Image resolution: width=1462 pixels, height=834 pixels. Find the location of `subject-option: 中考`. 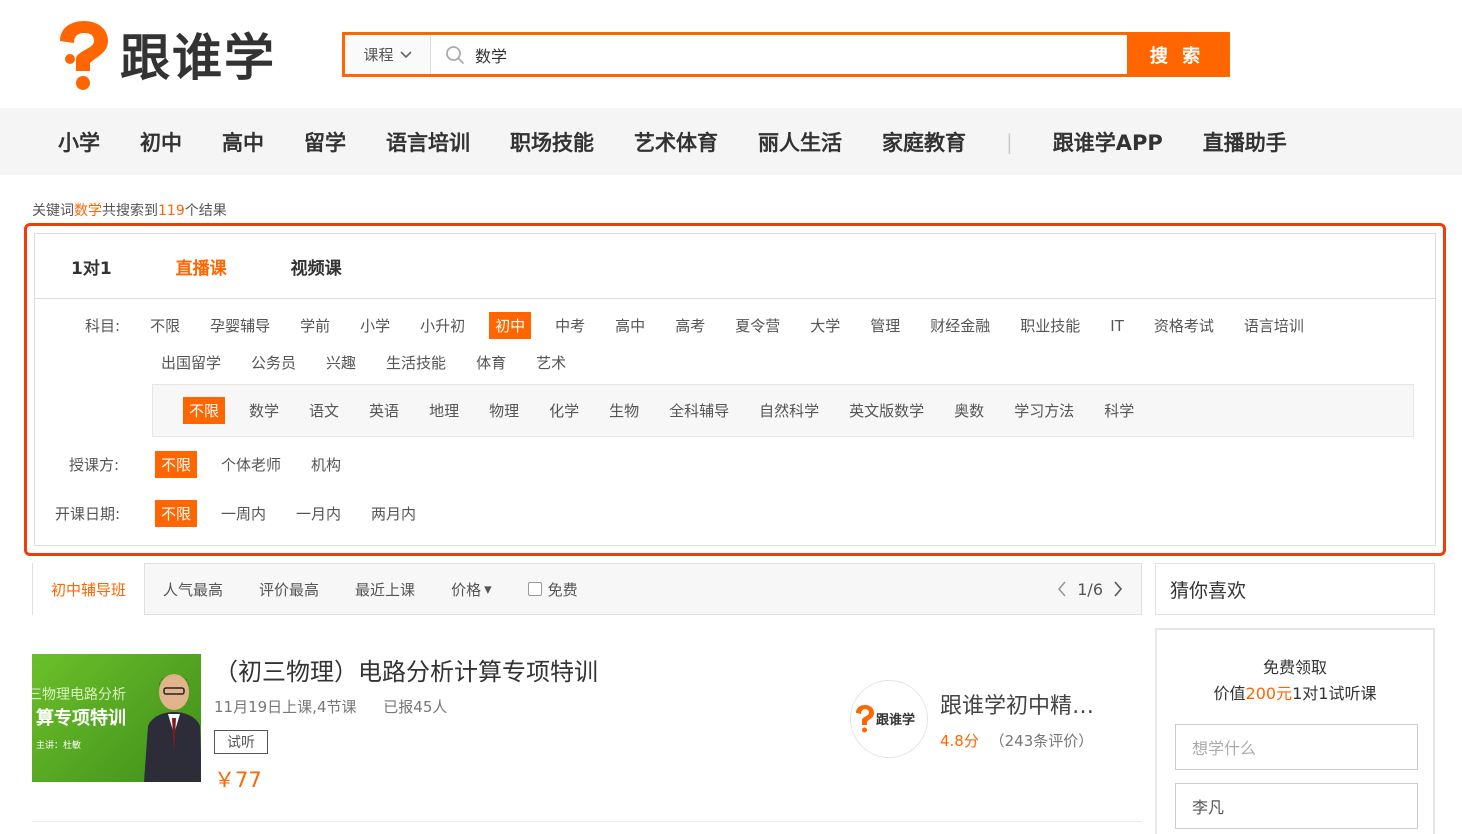

subject-option: 中考 is located at coordinates (570, 325).